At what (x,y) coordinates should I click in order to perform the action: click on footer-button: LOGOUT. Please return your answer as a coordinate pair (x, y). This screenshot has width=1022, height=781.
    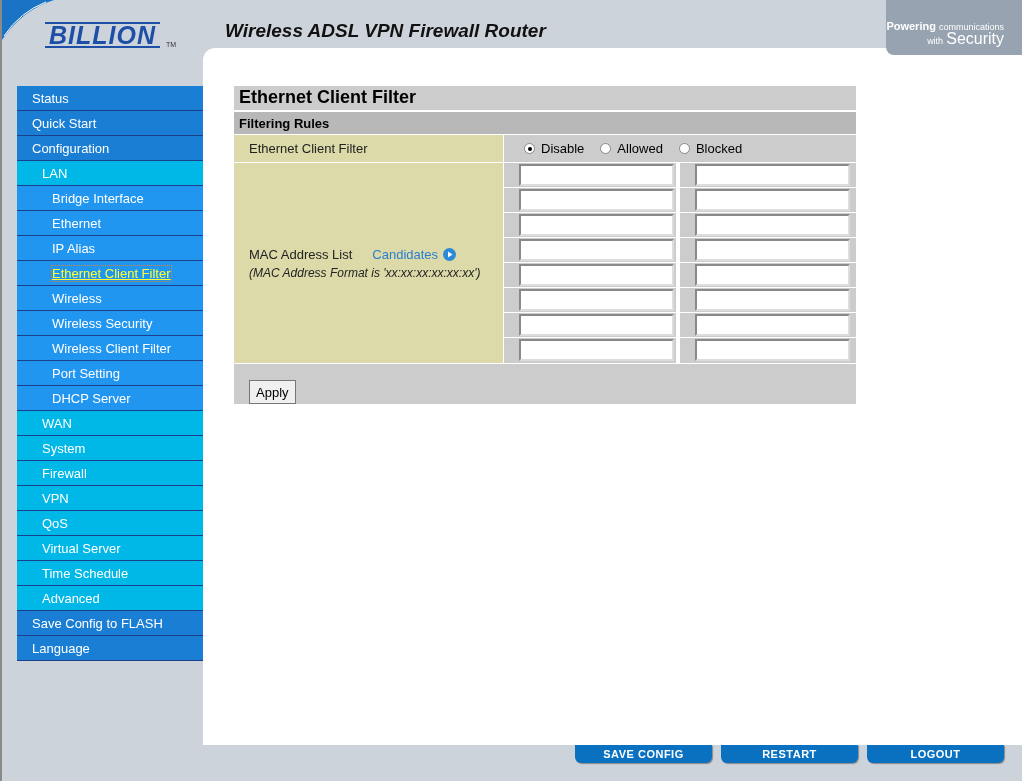
    Looking at the image, I should click on (935, 754).